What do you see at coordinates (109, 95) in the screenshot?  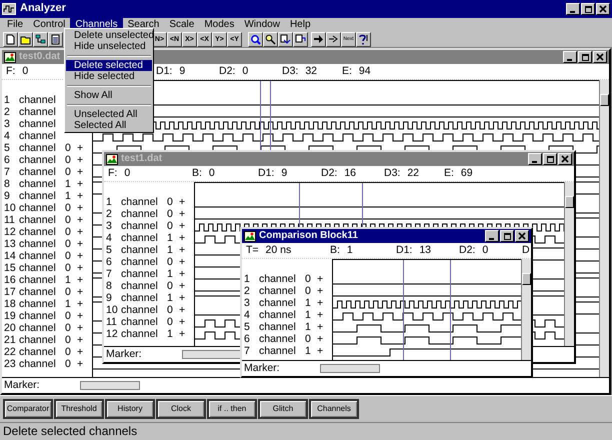 I see `menu-item: Show All` at bounding box center [109, 95].